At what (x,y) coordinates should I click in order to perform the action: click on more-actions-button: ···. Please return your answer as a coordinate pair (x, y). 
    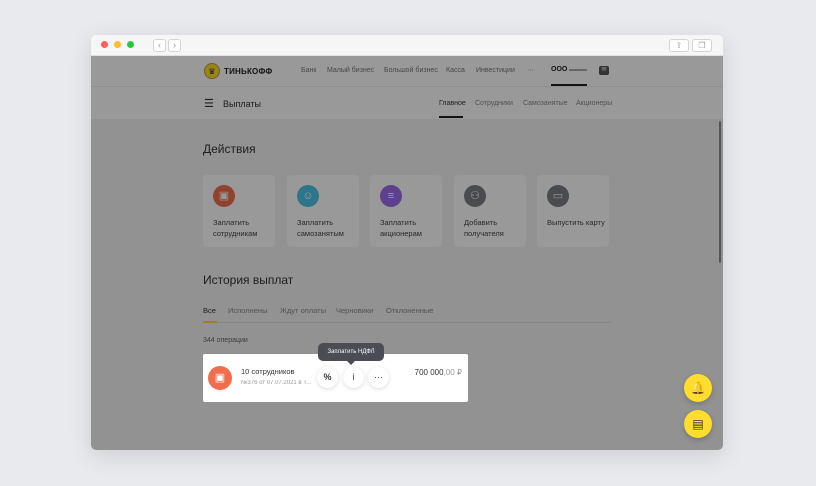
    Looking at the image, I should click on (378, 377).